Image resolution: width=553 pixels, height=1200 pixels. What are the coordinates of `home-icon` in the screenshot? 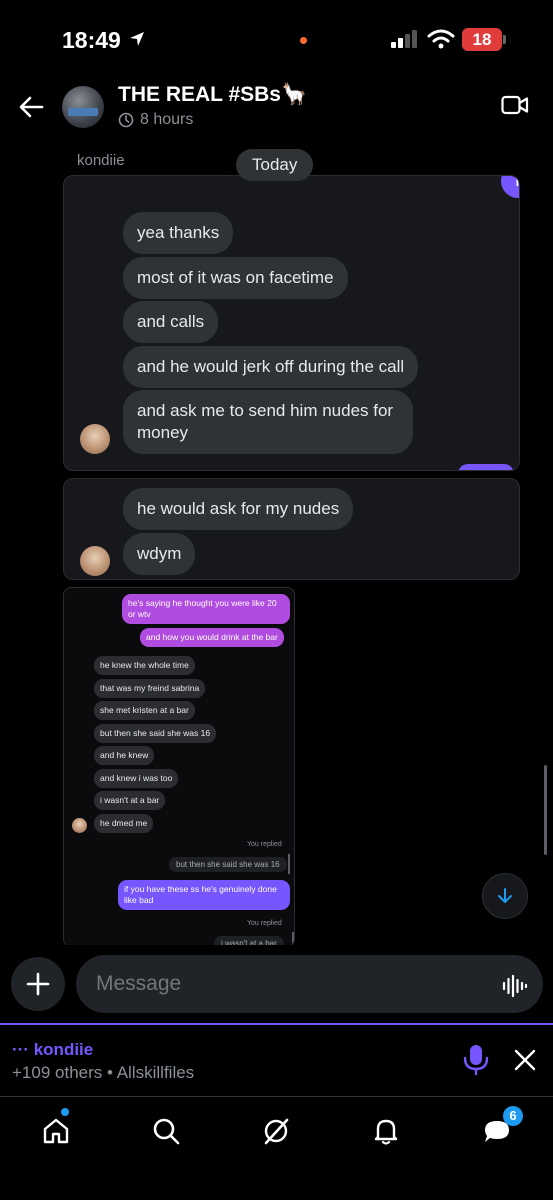 It's located at (56, 1131).